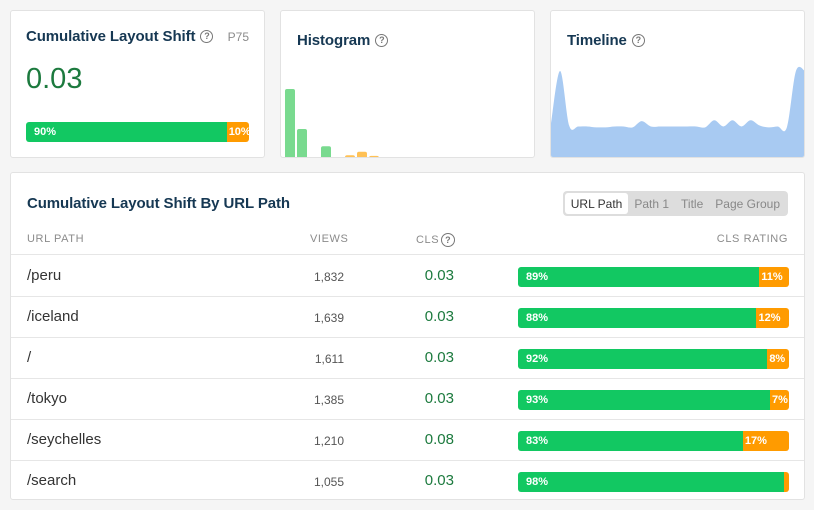 This screenshot has height=510, width=814. What do you see at coordinates (158, 203) in the screenshot?
I see `table-title: Cumulative Layout Shift By URL Path` at bounding box center [158, 203].